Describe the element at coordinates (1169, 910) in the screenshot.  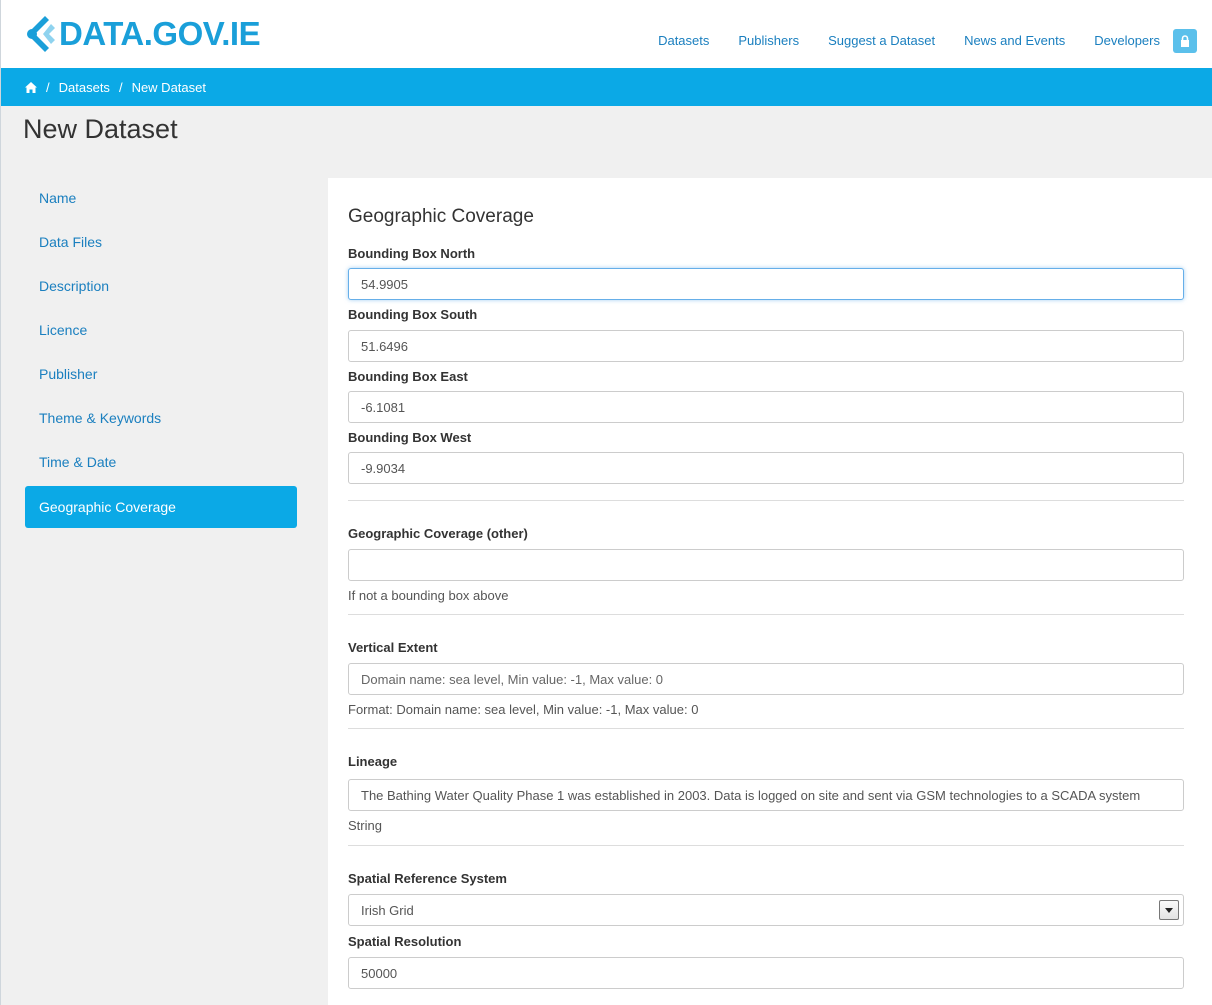
I see `chevron-down-icon` at that location.